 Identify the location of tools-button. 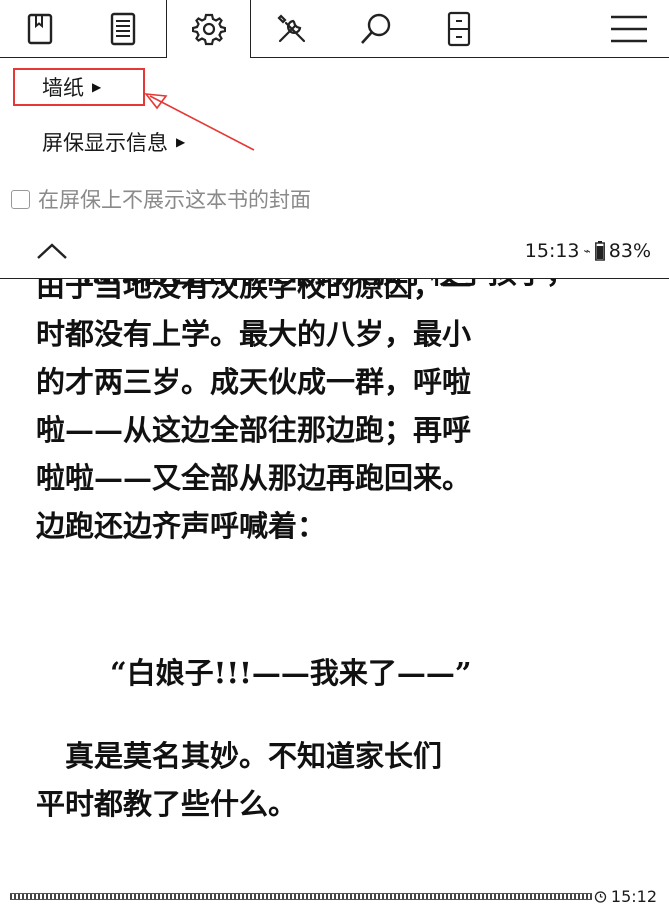
(292, 29).